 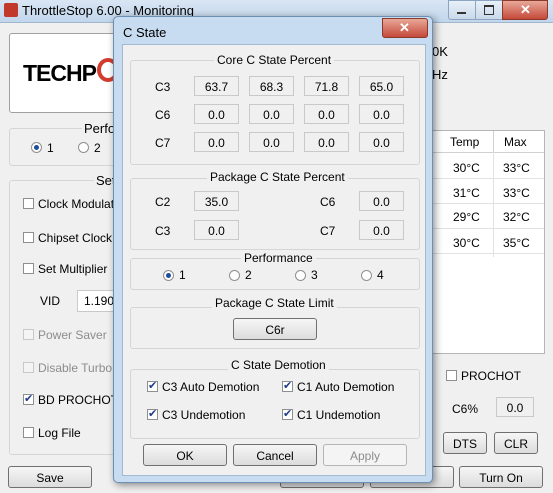 I want to click on c1-auto-demotion-label: C1 Auto Demotion, so click(x=346, y=387).